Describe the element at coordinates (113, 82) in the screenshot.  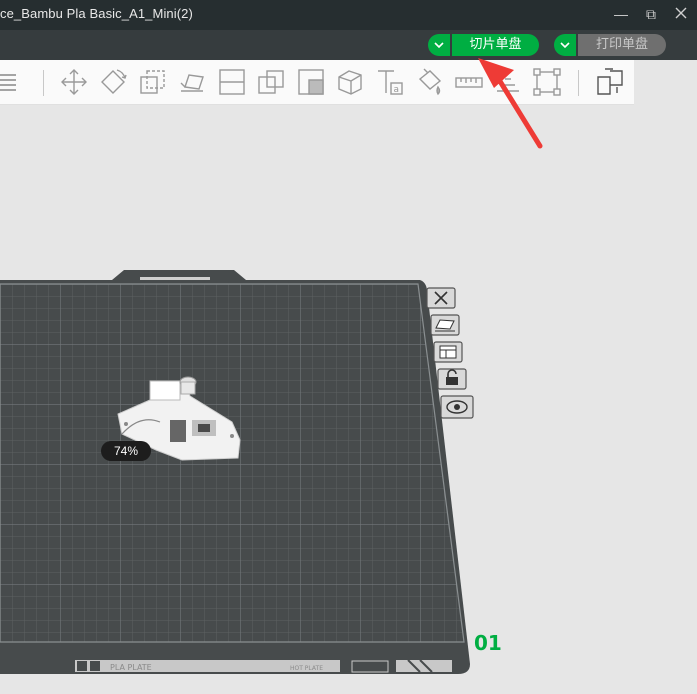
I see `rotate-icon` at that location.